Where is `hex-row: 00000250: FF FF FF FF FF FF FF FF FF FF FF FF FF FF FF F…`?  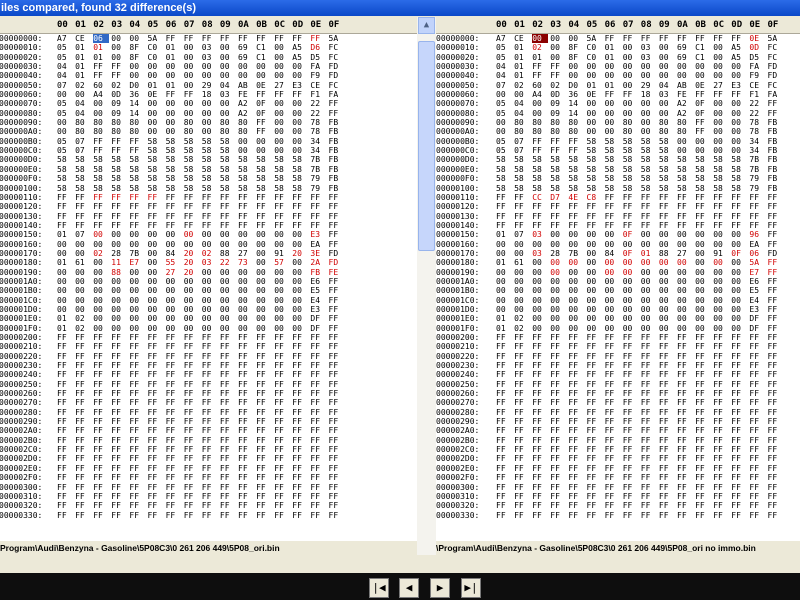
hex-row: 00000250: FF FF FF FF FF FF FF FF FF FF FF FF FF FF FF F… is located at coordinates (618, 384).